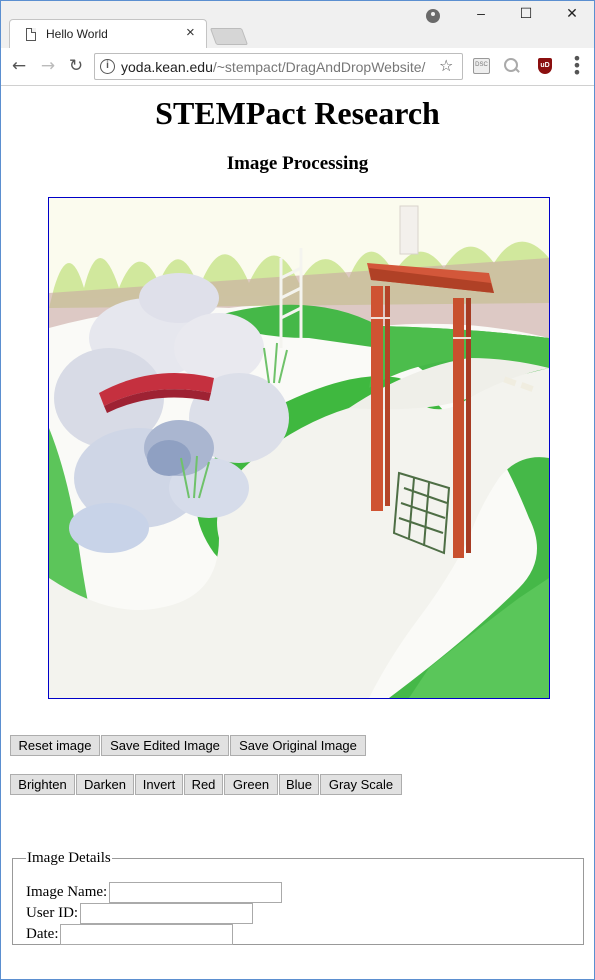 Image resolution: width=595 pixels, height=980 pixels. What do you see at coordinates (297, 163) in the screenshot?
I see `page-subtitle: Image Processing` at bounding box center [297, 163].